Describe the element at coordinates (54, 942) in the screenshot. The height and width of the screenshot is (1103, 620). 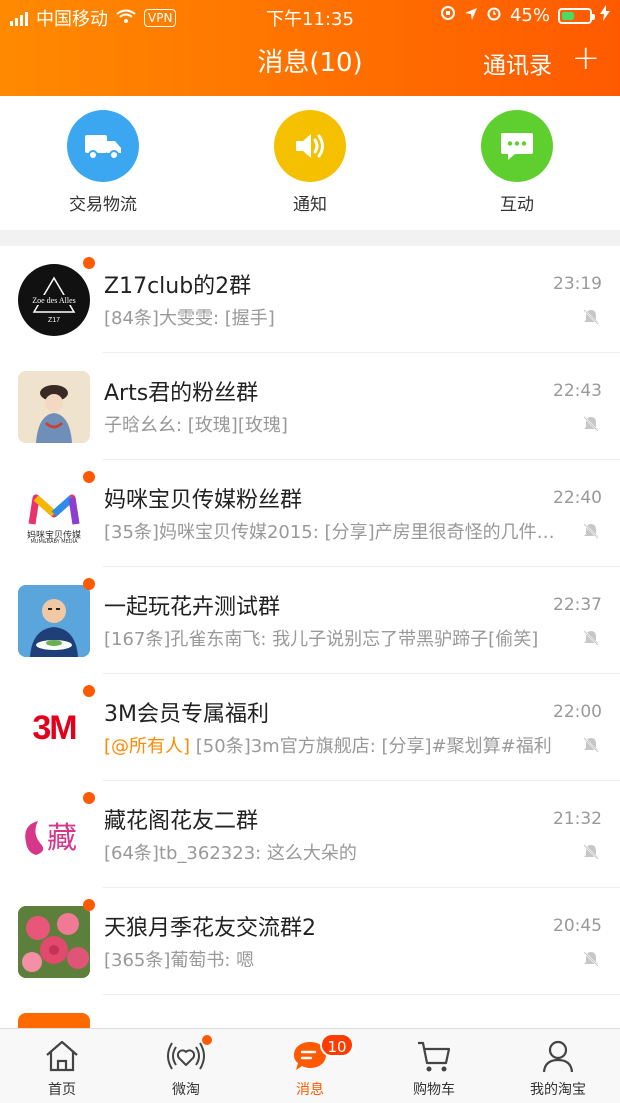
I see `roses-avatar` at that location.